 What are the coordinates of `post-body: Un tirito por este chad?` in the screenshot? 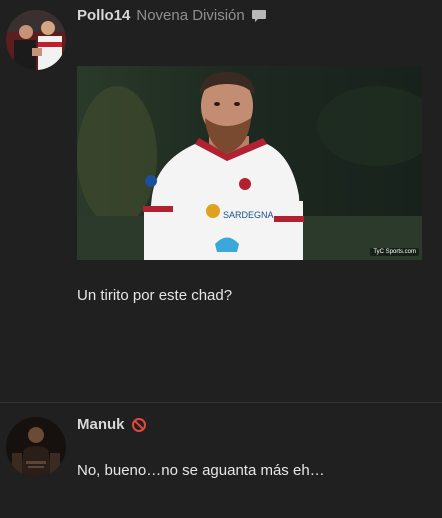 It's located at (155, 295).